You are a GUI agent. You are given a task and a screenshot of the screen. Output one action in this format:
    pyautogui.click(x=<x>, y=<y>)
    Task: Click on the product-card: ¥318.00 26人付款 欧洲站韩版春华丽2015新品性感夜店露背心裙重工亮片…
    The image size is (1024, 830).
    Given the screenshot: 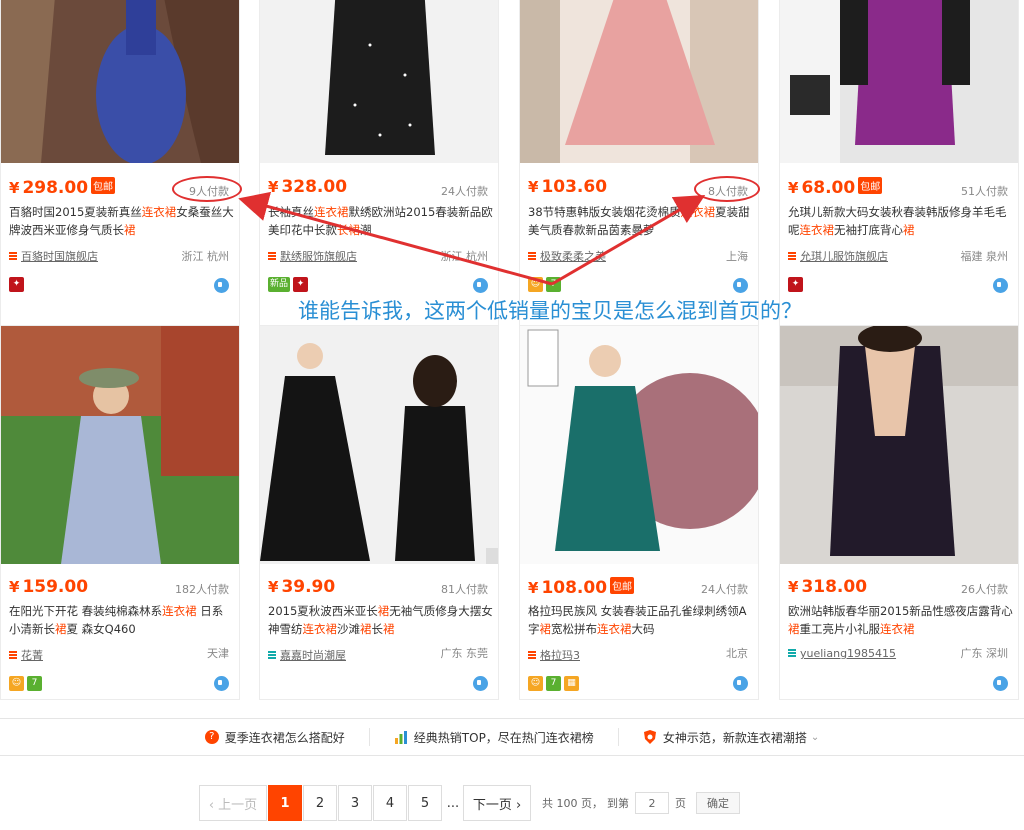 What is the action you would take?
    pyautogui.click(x=899, y=512)
    